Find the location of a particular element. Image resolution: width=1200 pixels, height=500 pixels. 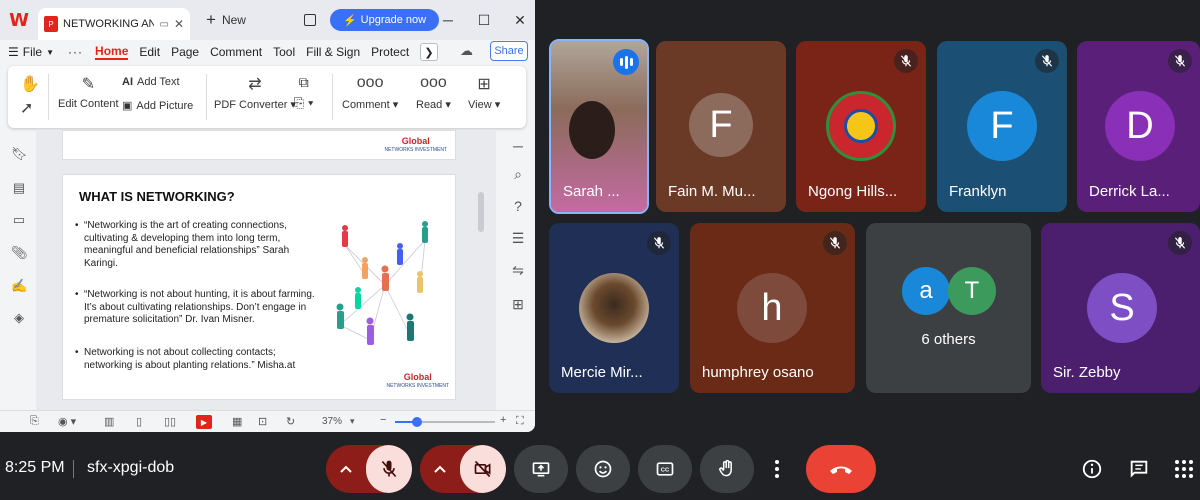

menu-fill-sign: Fill & Sign is located at coordinates (333, 52).